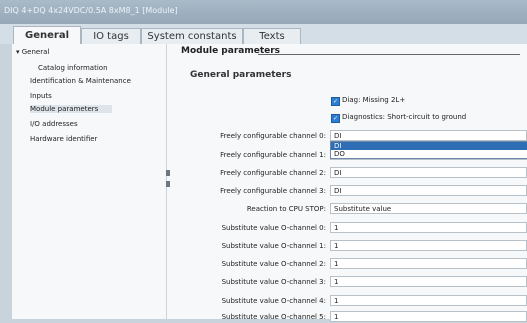 The image size is (527, 323). I want to click on checkbox-diag-missing-2l: ✓ Diag: Missing 2L+, so click(368, 101).